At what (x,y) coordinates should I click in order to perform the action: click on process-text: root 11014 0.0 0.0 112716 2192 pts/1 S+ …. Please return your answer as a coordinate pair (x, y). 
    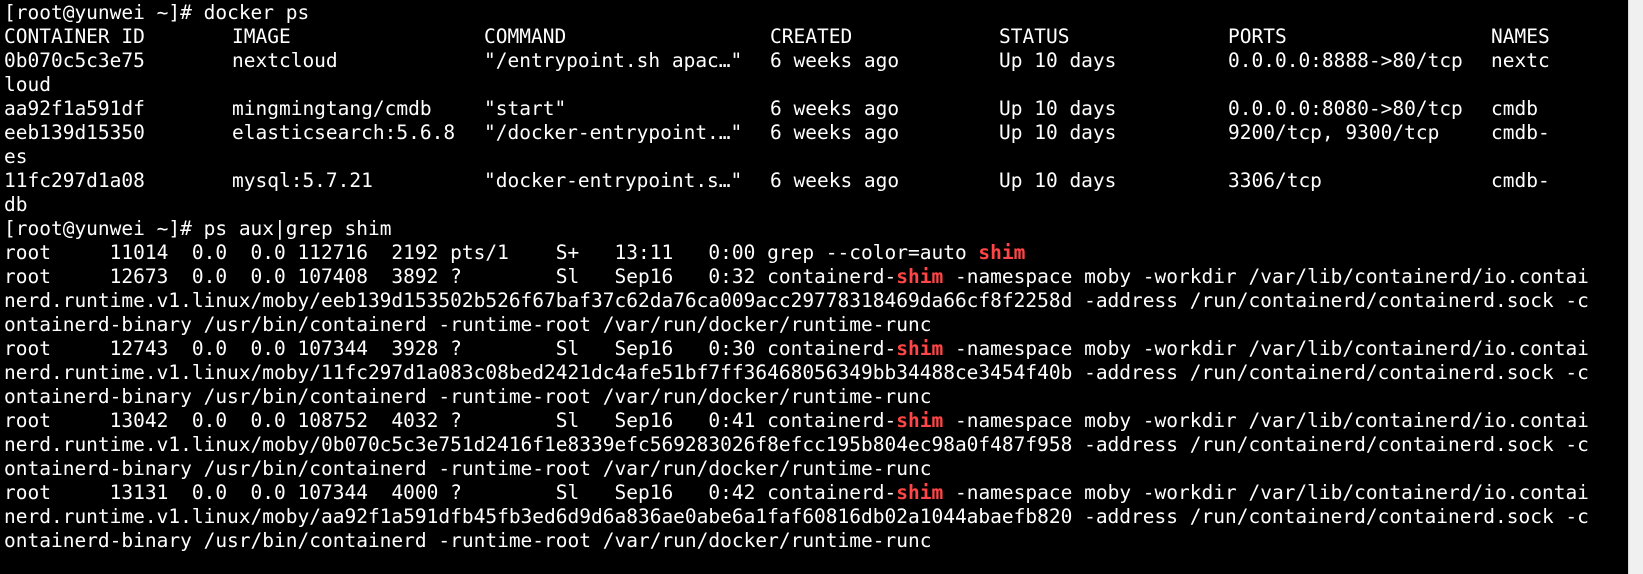
    Looking at the image, I should click on (491, 252).